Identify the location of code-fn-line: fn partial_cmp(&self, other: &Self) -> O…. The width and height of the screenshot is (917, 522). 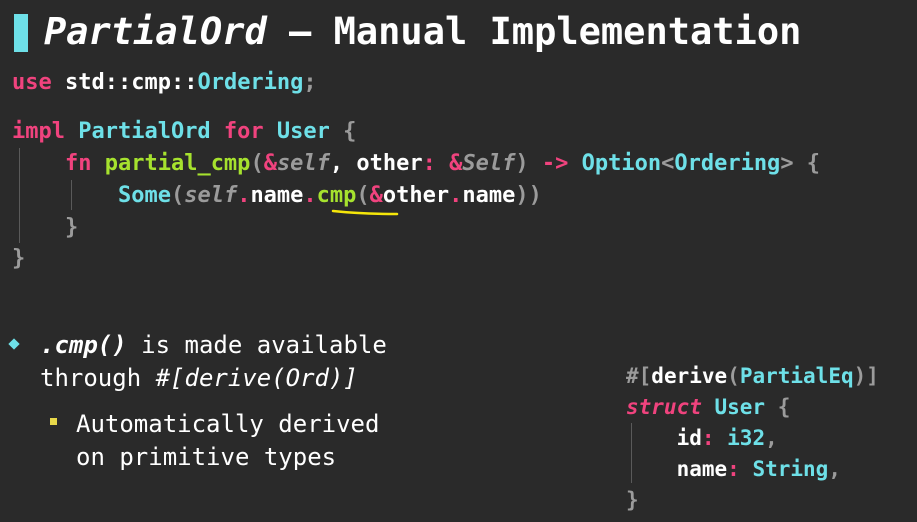
(416, 164).